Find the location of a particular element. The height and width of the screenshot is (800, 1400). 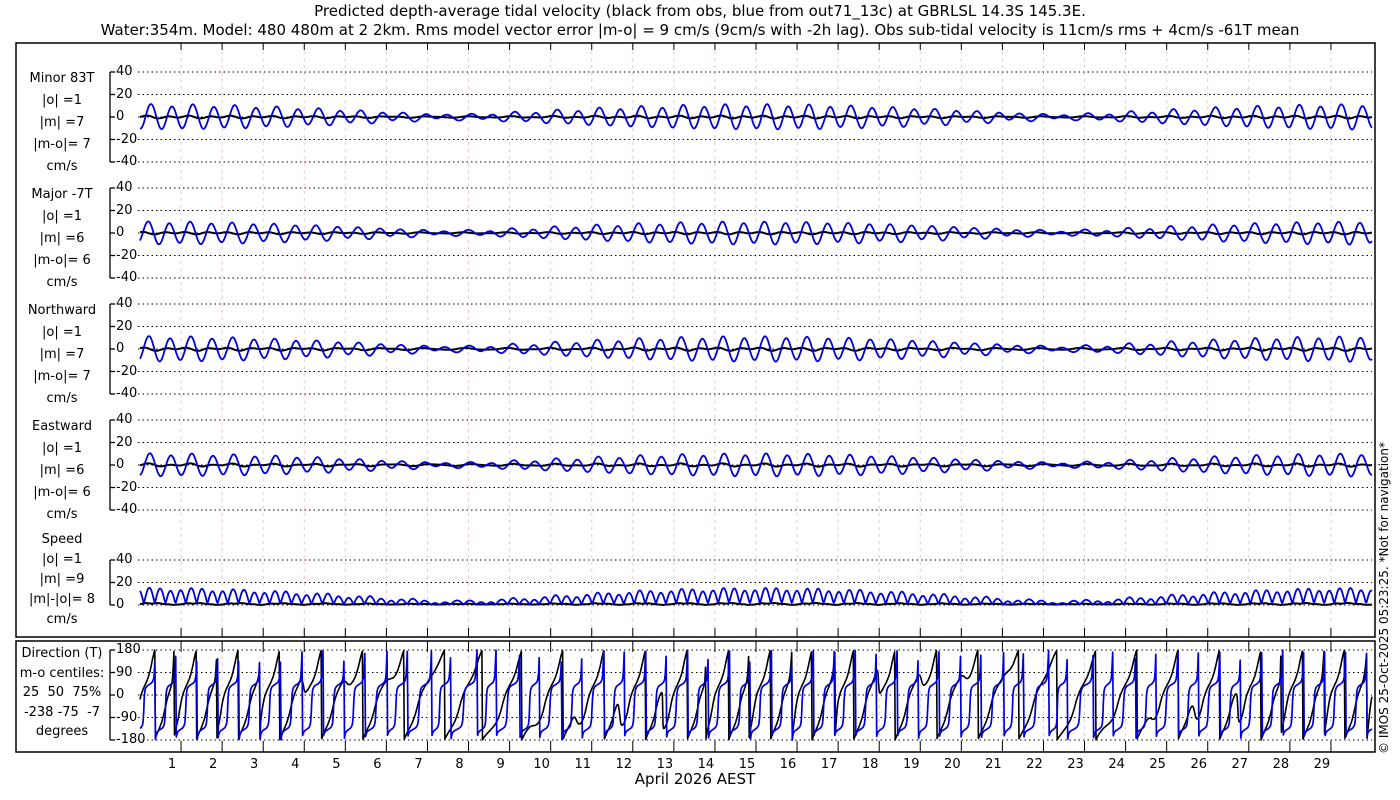

y-tick-label-major: 0 is located at coordinates (120, 233).